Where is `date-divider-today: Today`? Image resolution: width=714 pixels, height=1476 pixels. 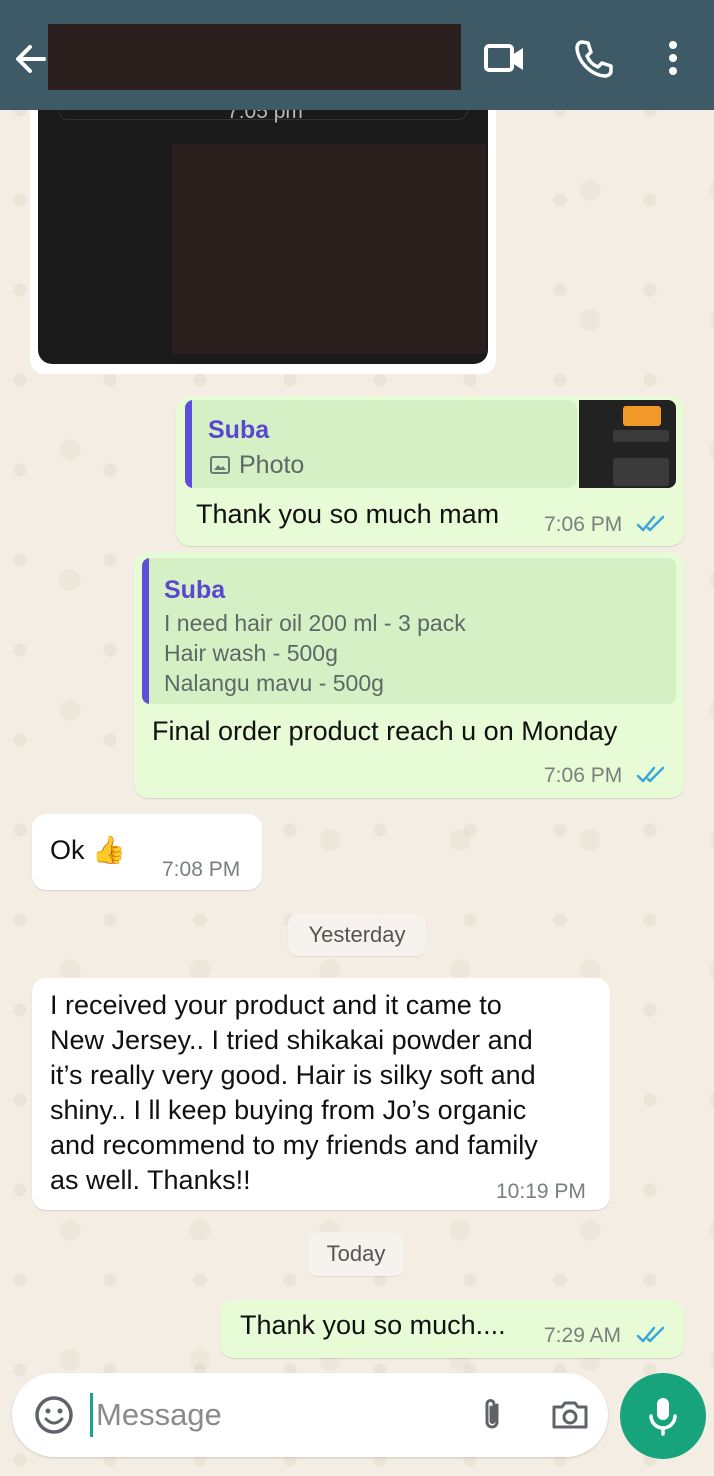 date-divider-today: Today is located at coordinates (356, 1254).